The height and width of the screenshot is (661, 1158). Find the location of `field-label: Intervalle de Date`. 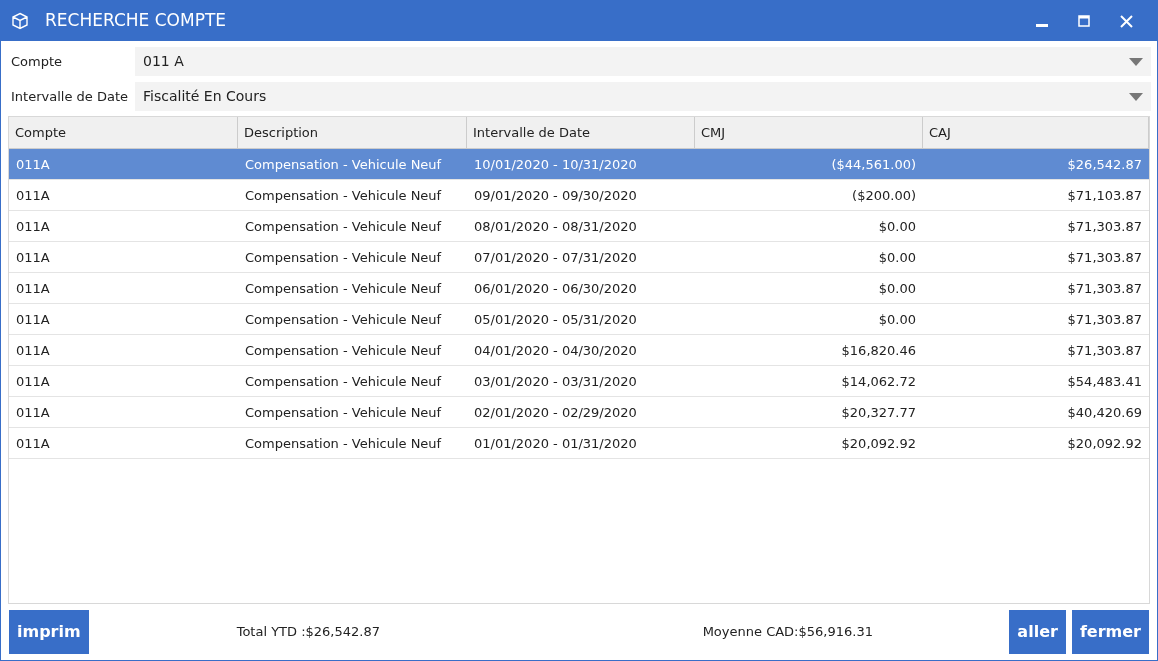

field-label: Intervalle de Date is located at coordinates (70, 97).